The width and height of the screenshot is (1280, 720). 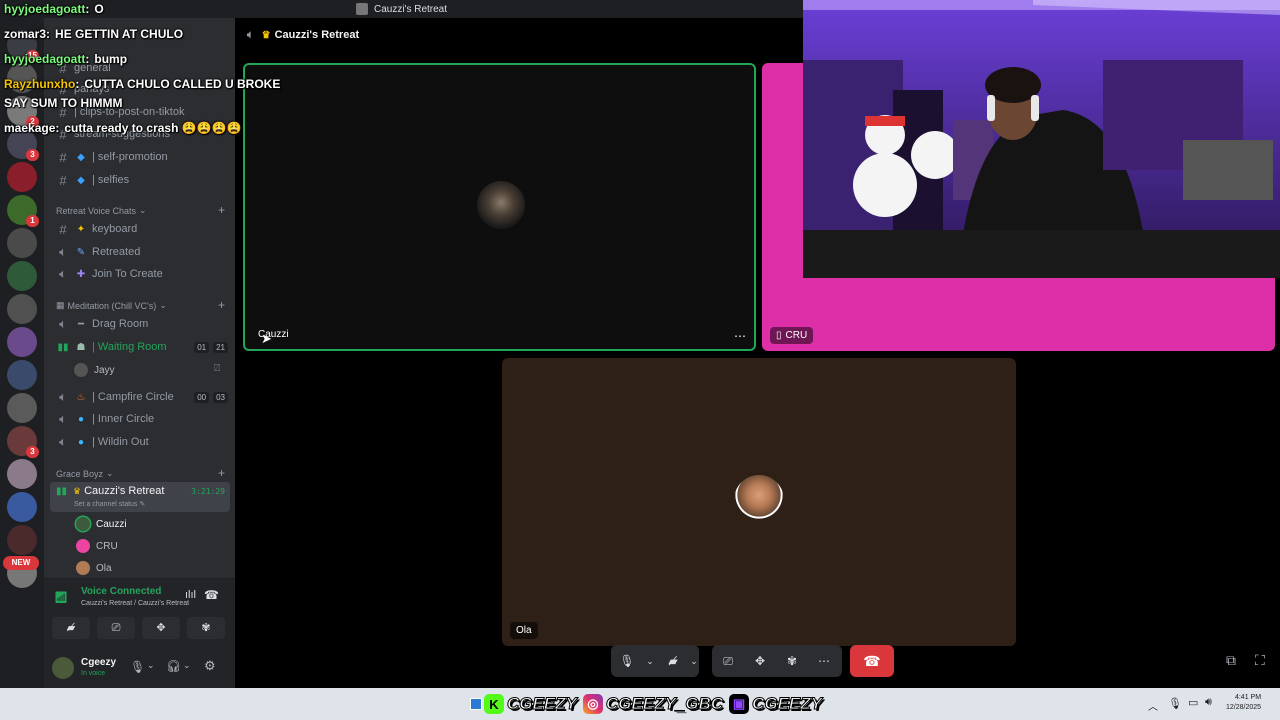 What do you see at coordinates (63, 103) in the screenshot?
I see `chat-message: SAY SUM TO HIMMM` at bounding box center [63, 103].